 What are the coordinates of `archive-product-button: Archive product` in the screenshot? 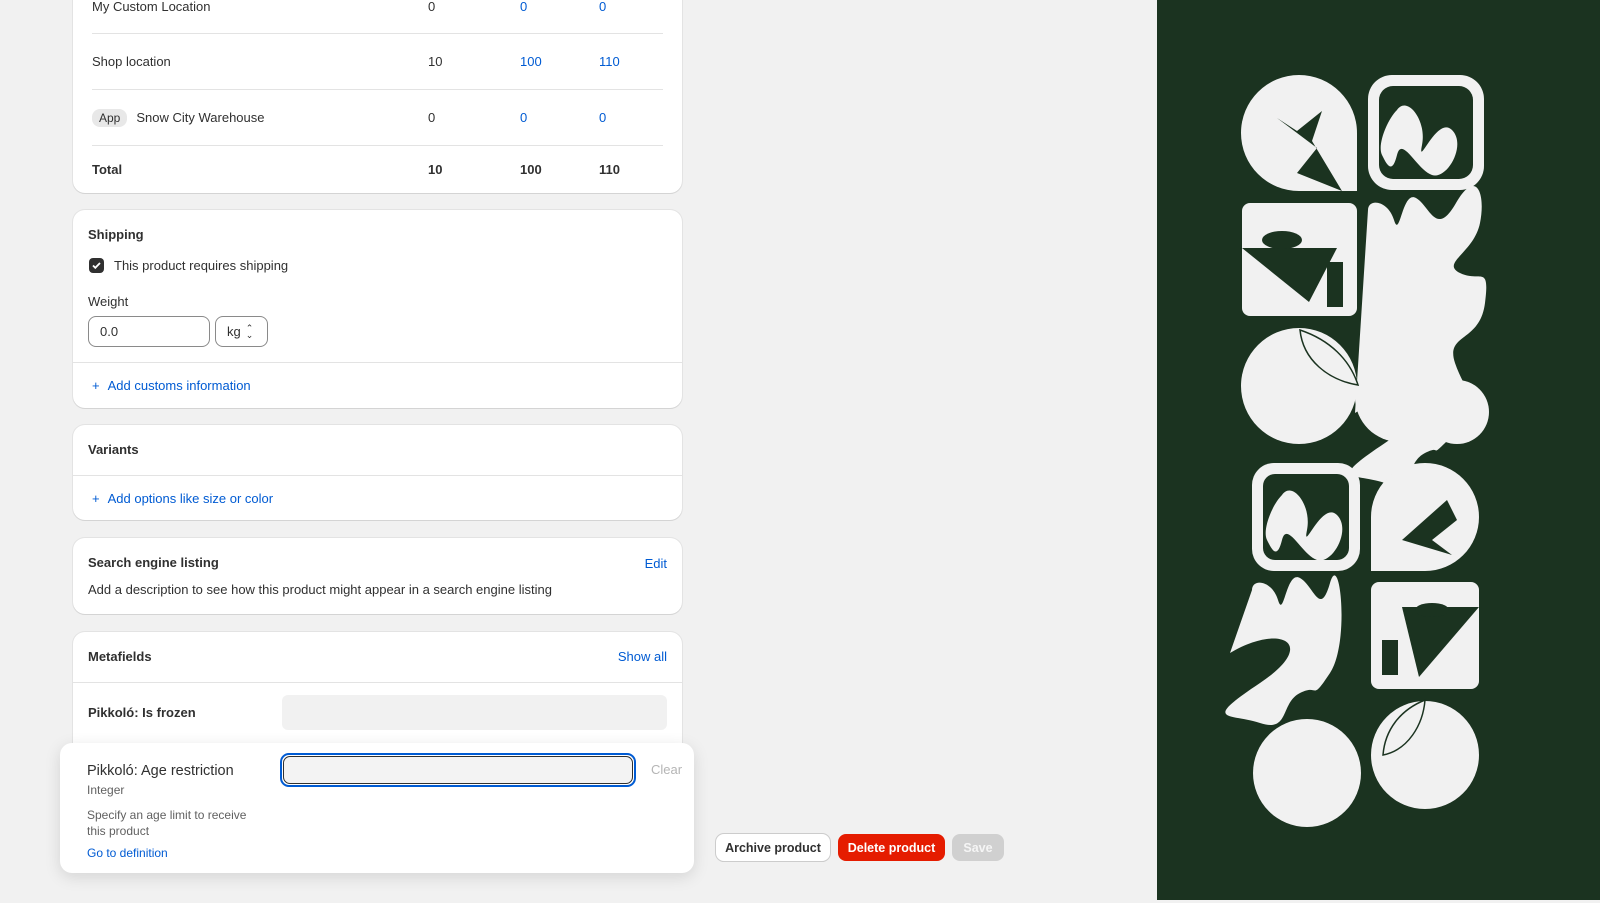 It's located at (773, 847).